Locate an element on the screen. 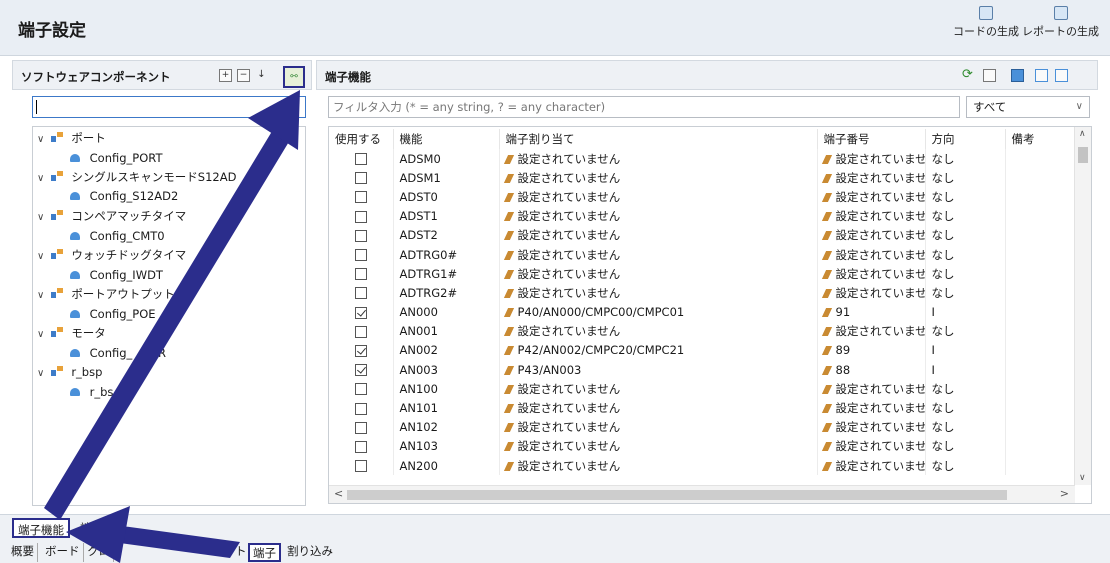 Image resolution: width=1110 pixels, height=563 pixels. tree-item-config-s12ad2: Config_S12AD2 is located at coordinates (123, 196).